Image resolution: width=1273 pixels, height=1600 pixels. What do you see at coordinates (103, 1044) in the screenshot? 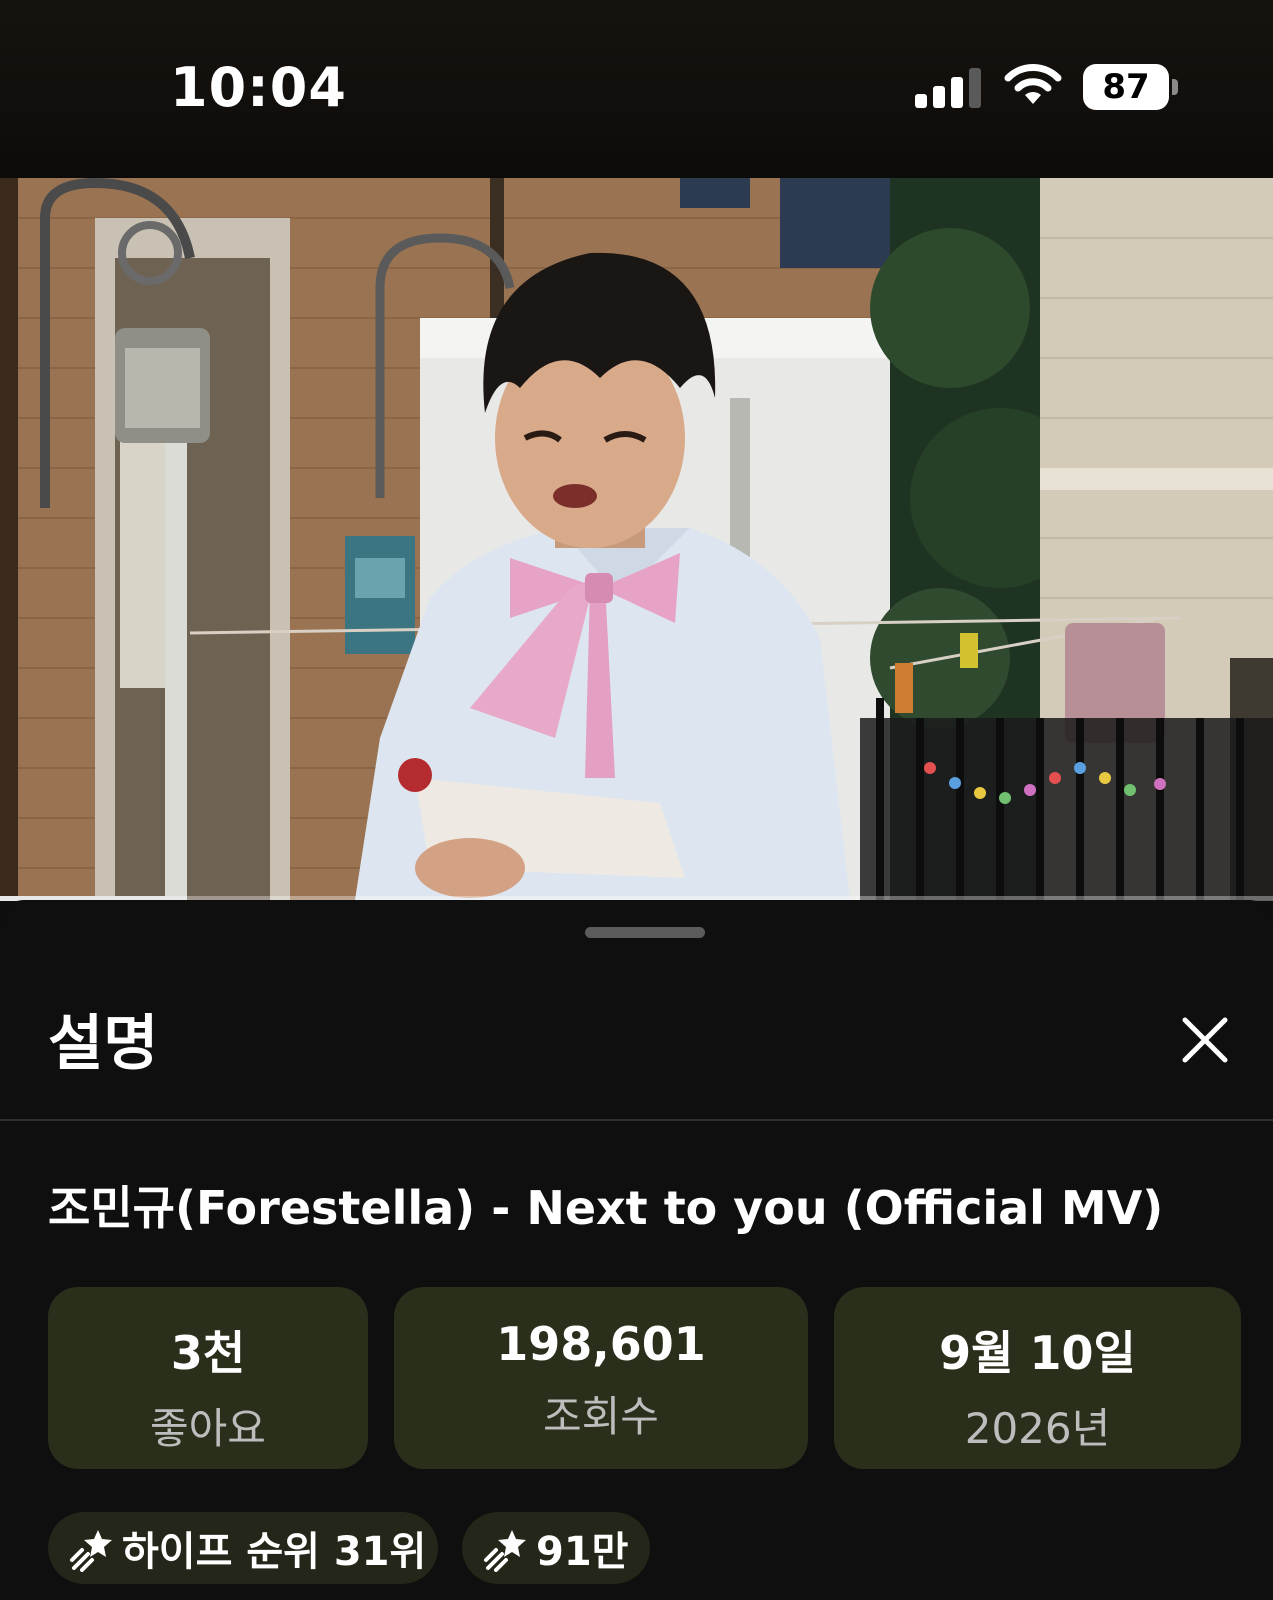
I see `sheet-title: 설명` at bounding box center [103, 1044].